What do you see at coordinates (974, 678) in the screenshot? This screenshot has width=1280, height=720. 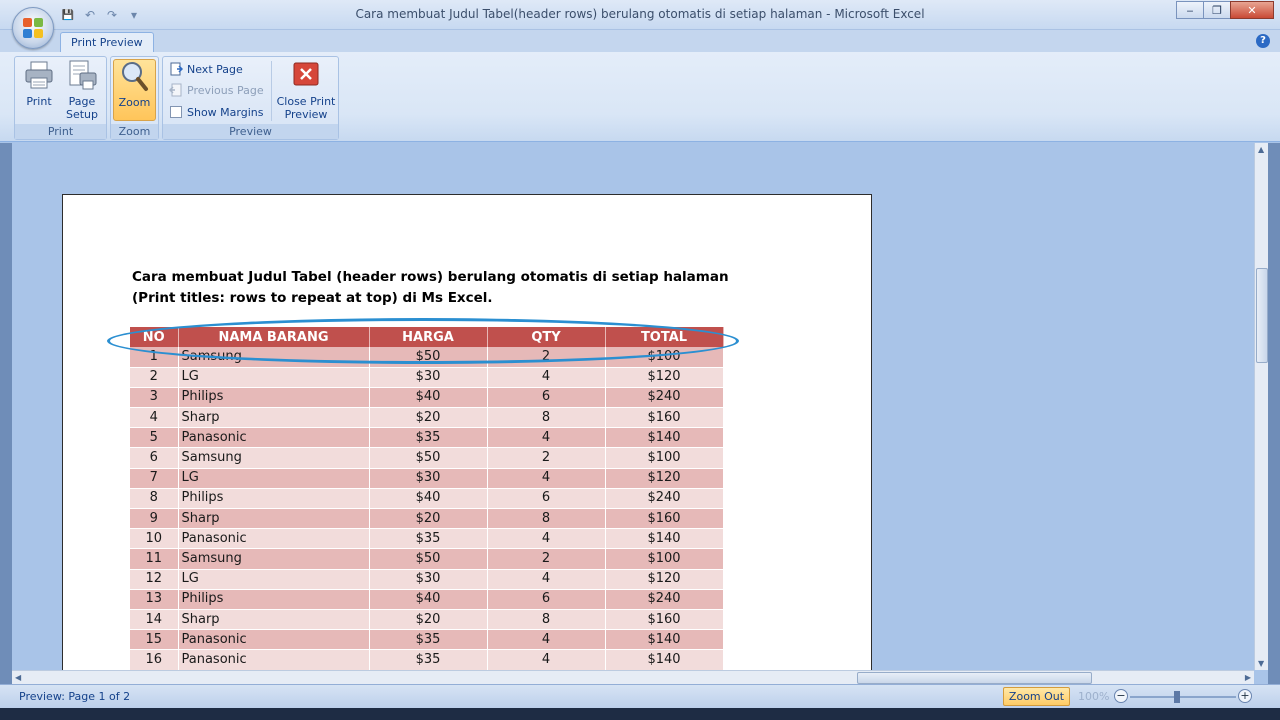 I see `horizontal-scroll-thumb` at bounding box center [974, 678].